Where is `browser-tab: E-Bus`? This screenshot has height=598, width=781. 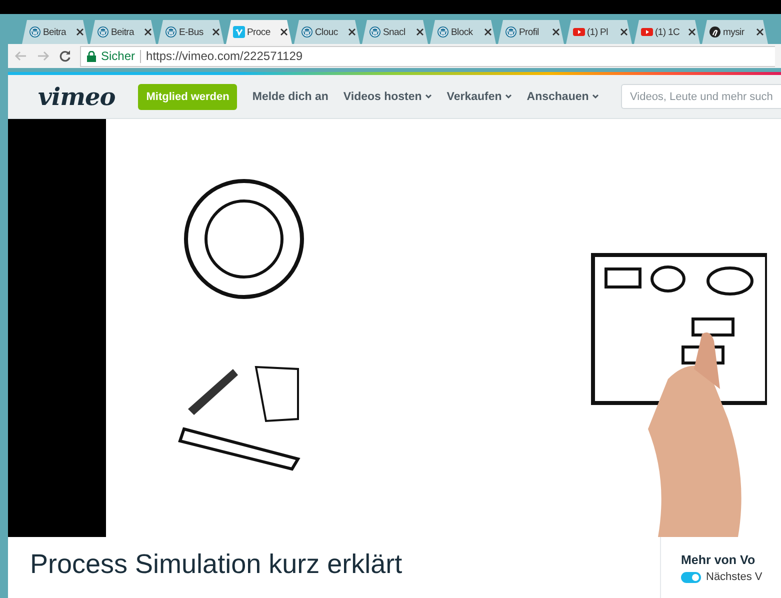
browser-tab: E-Bus is located at coordinates (191, 32).